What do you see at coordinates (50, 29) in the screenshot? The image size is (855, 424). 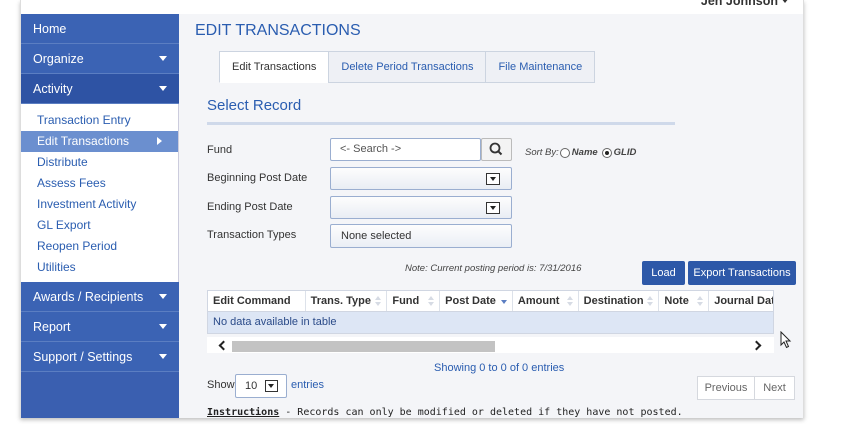 I see `nav-home-label: Home` at bounding box center [50, 29].